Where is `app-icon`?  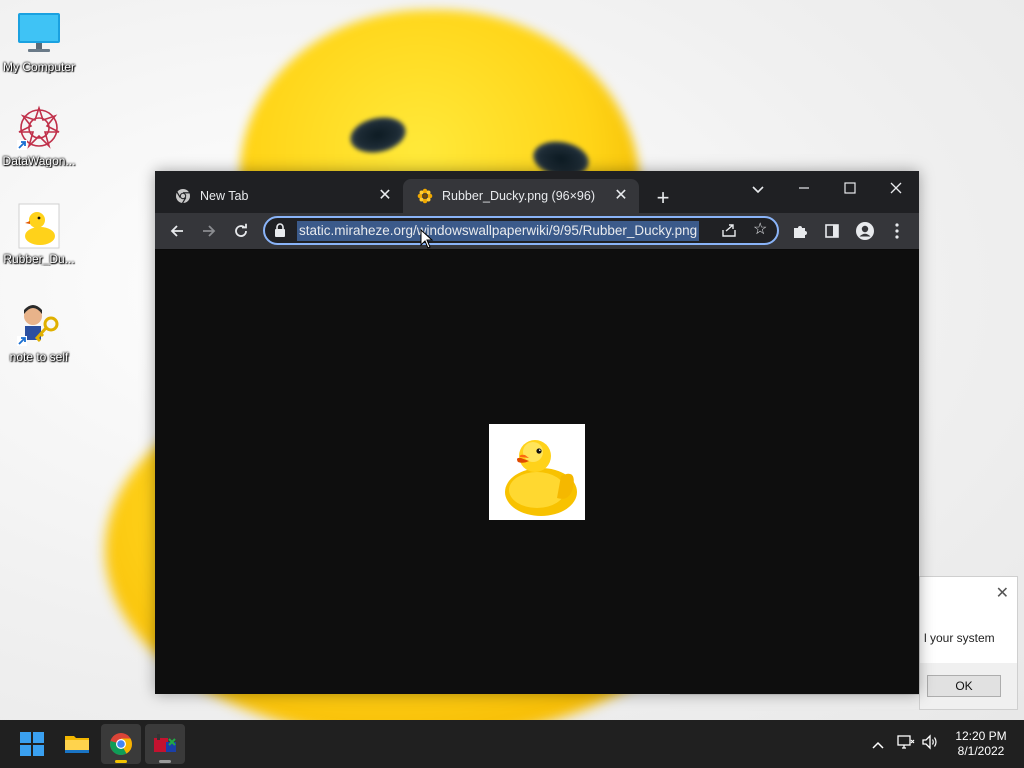 app-icon is located at coordinates (165, 743).